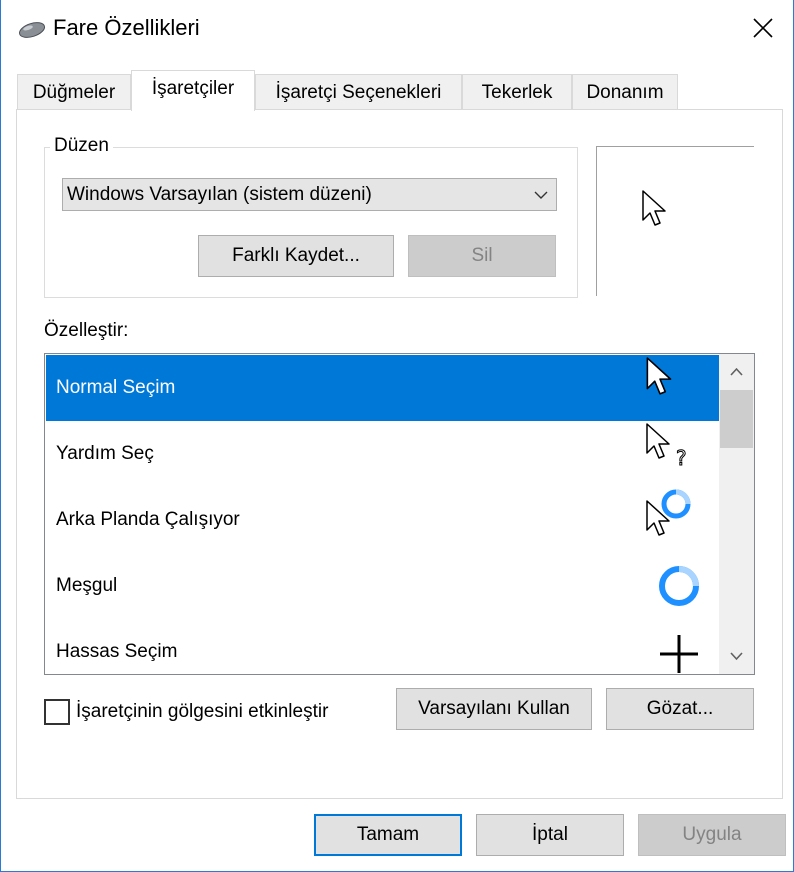 This screenshot has height=872, width=794. Describe the element at coordinates (625, 92) in the screenshot. I see `tab-hardware: Donanım` at that location.